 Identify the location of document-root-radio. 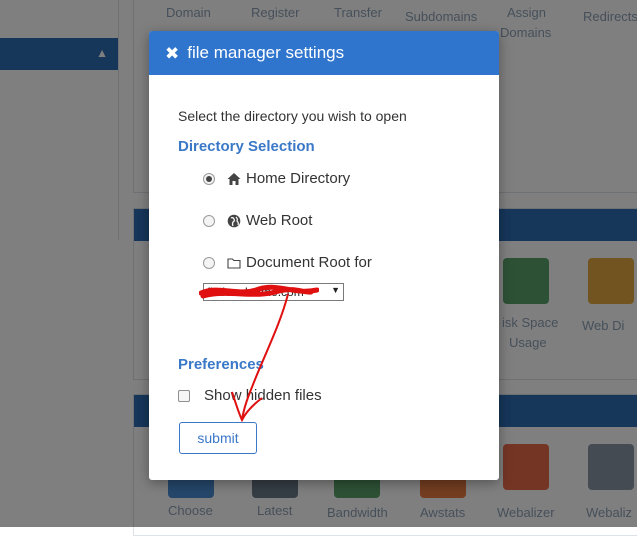
(209, 262).